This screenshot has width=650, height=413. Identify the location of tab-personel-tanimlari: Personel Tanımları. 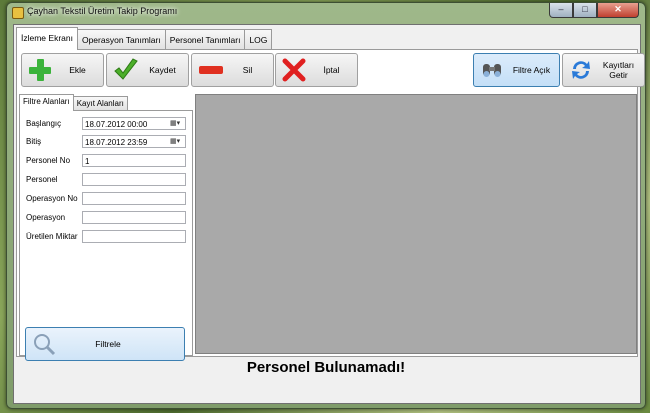
(205, 39).